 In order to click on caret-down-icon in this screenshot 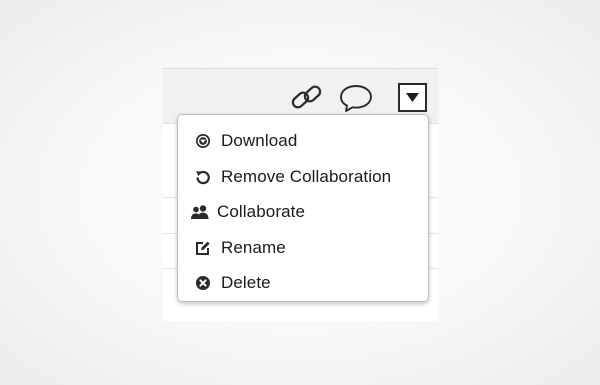, I will do `click(412, 97)`.